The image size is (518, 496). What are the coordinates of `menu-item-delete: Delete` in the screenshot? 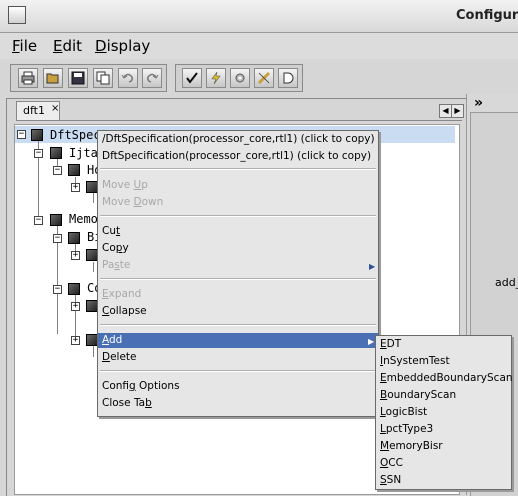 It's located at (119, 357).